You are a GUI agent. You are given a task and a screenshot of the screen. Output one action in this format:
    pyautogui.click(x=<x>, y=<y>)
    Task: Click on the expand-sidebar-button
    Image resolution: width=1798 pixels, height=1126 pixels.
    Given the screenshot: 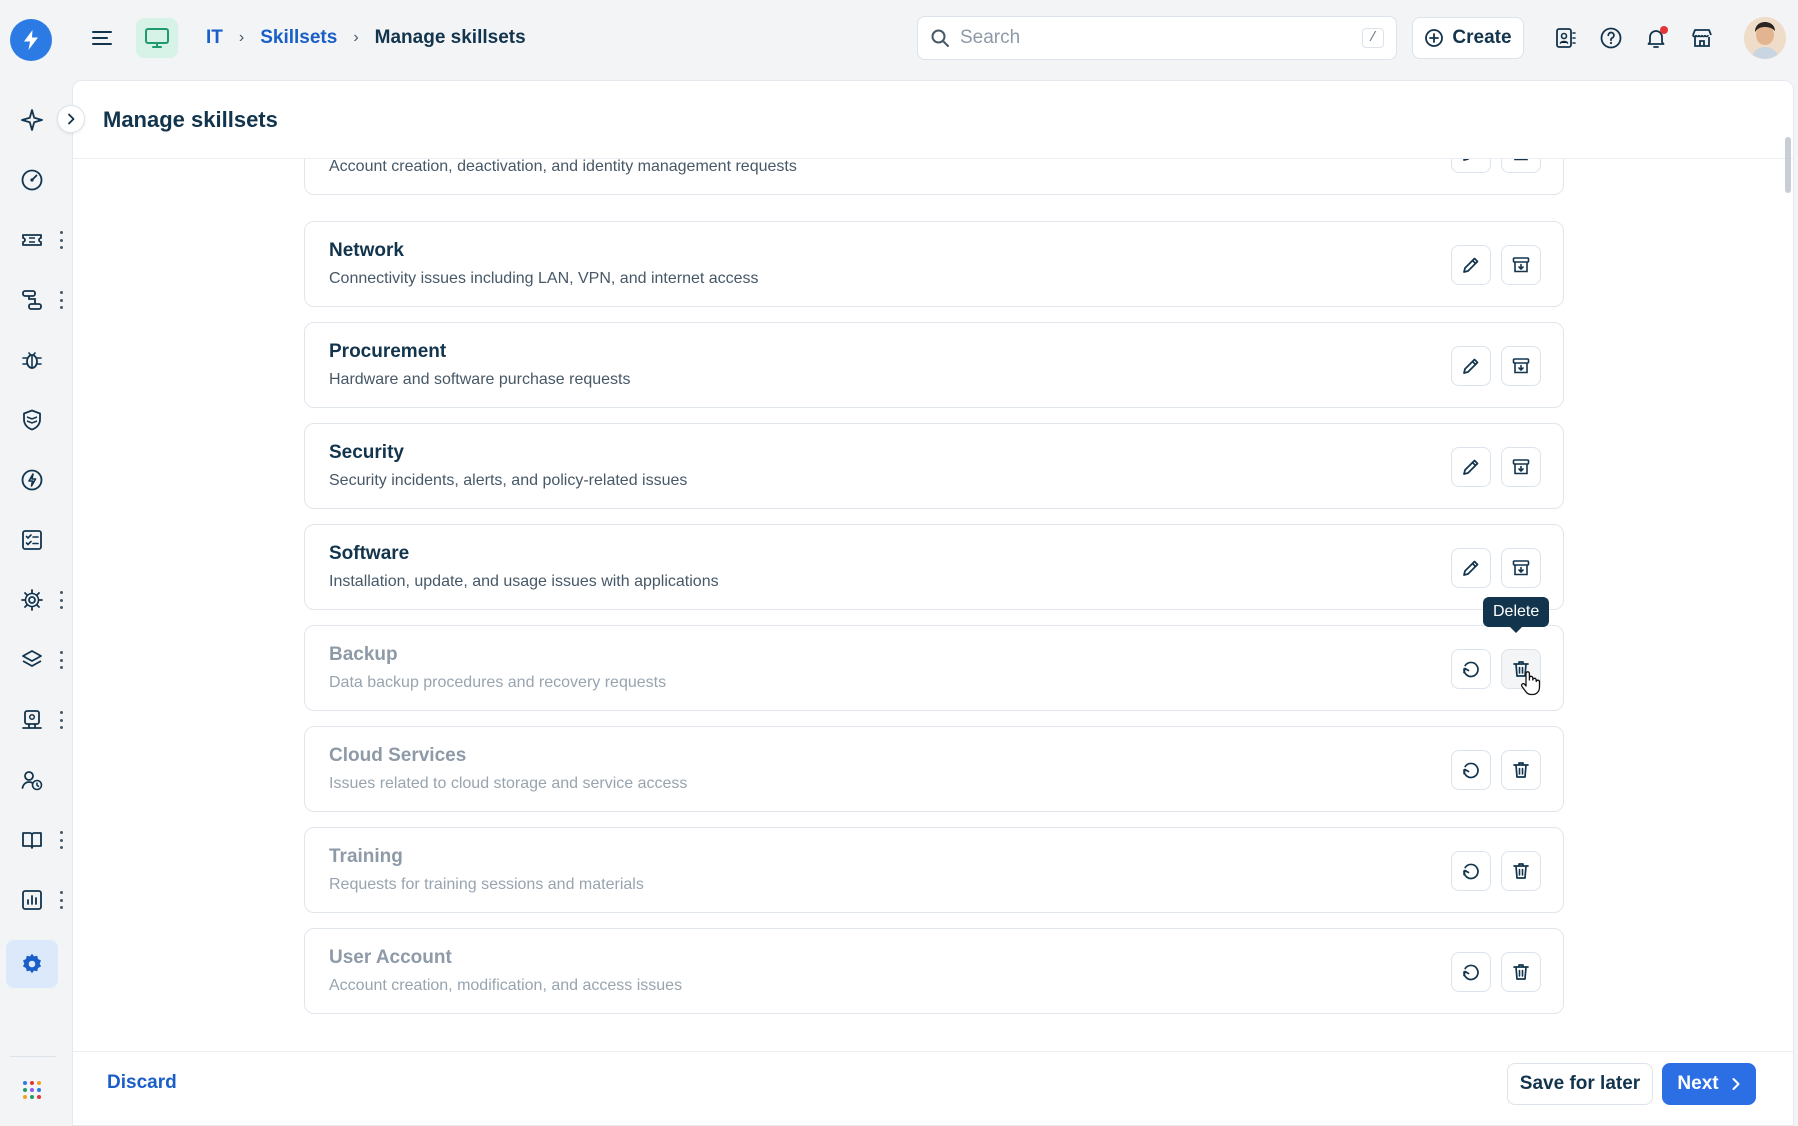 What is the action you would take?
    pyautogui.click(x=71, y=119)
    